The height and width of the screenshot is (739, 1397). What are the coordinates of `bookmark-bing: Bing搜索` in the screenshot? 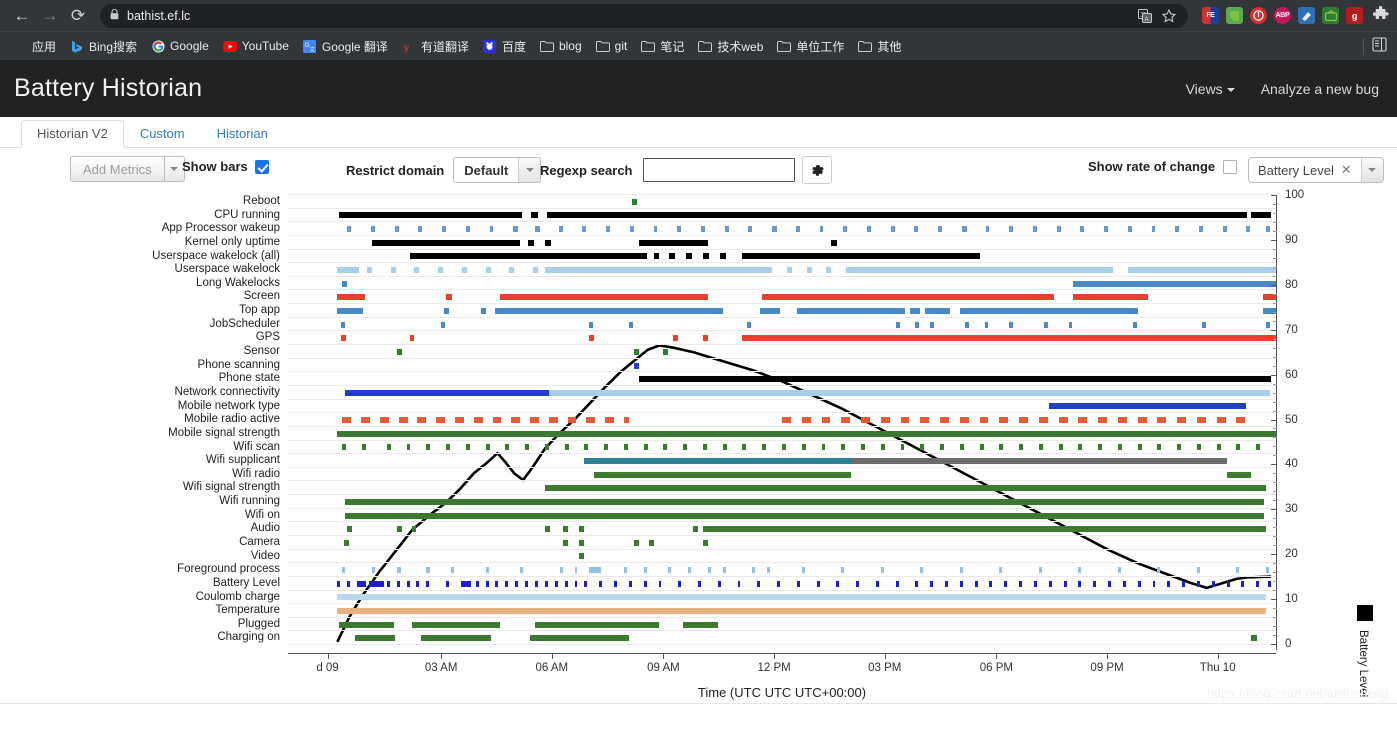 It's located at (103, 46).